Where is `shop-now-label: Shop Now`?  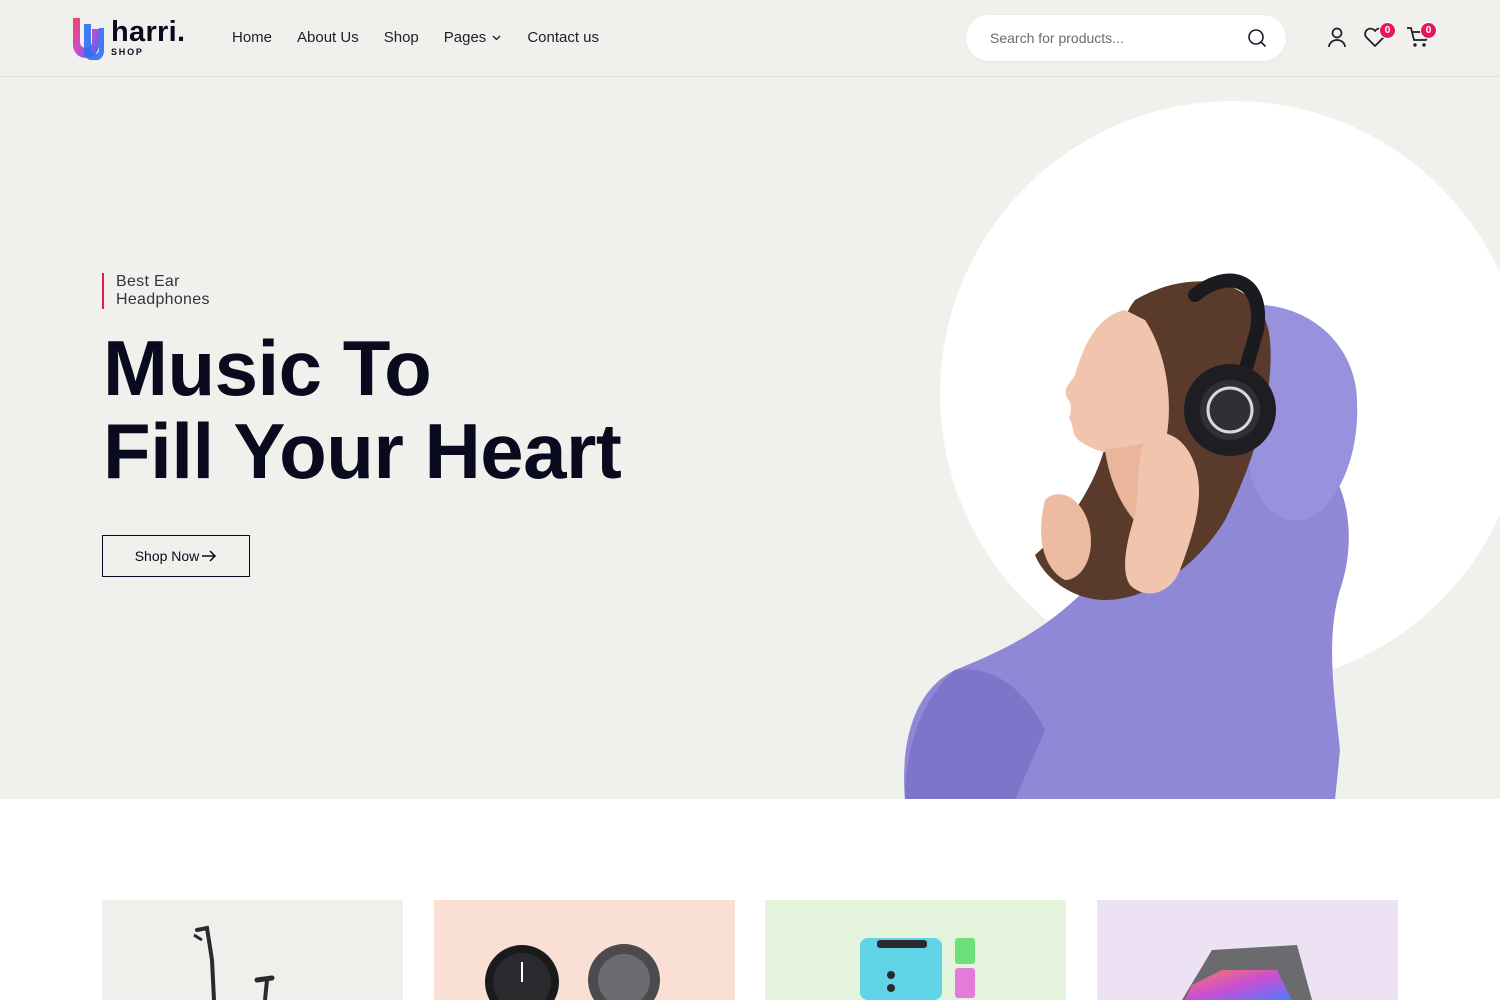
shop-now-label: Shop Now is located at coordinates (167, 556).